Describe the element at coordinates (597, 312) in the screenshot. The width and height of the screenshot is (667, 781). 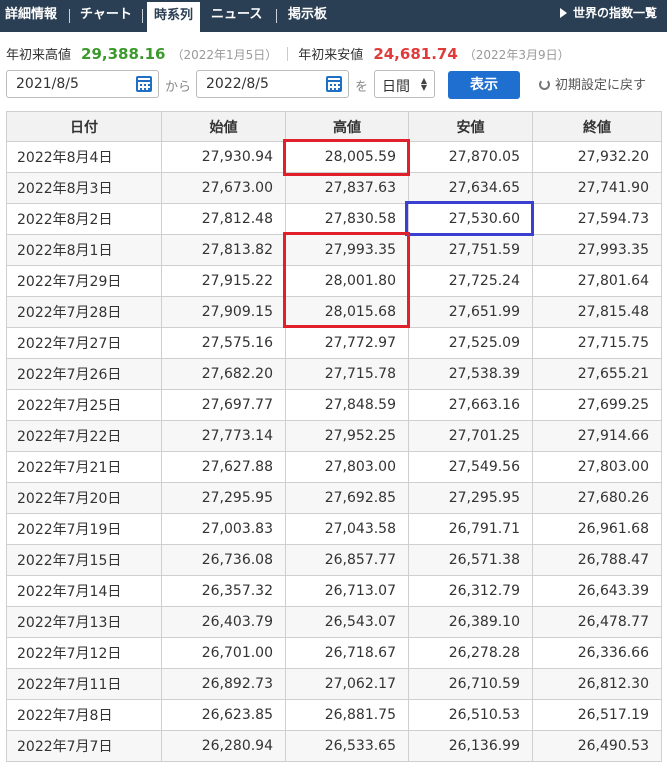
I see `cell-close: 27,815.48` at that location.